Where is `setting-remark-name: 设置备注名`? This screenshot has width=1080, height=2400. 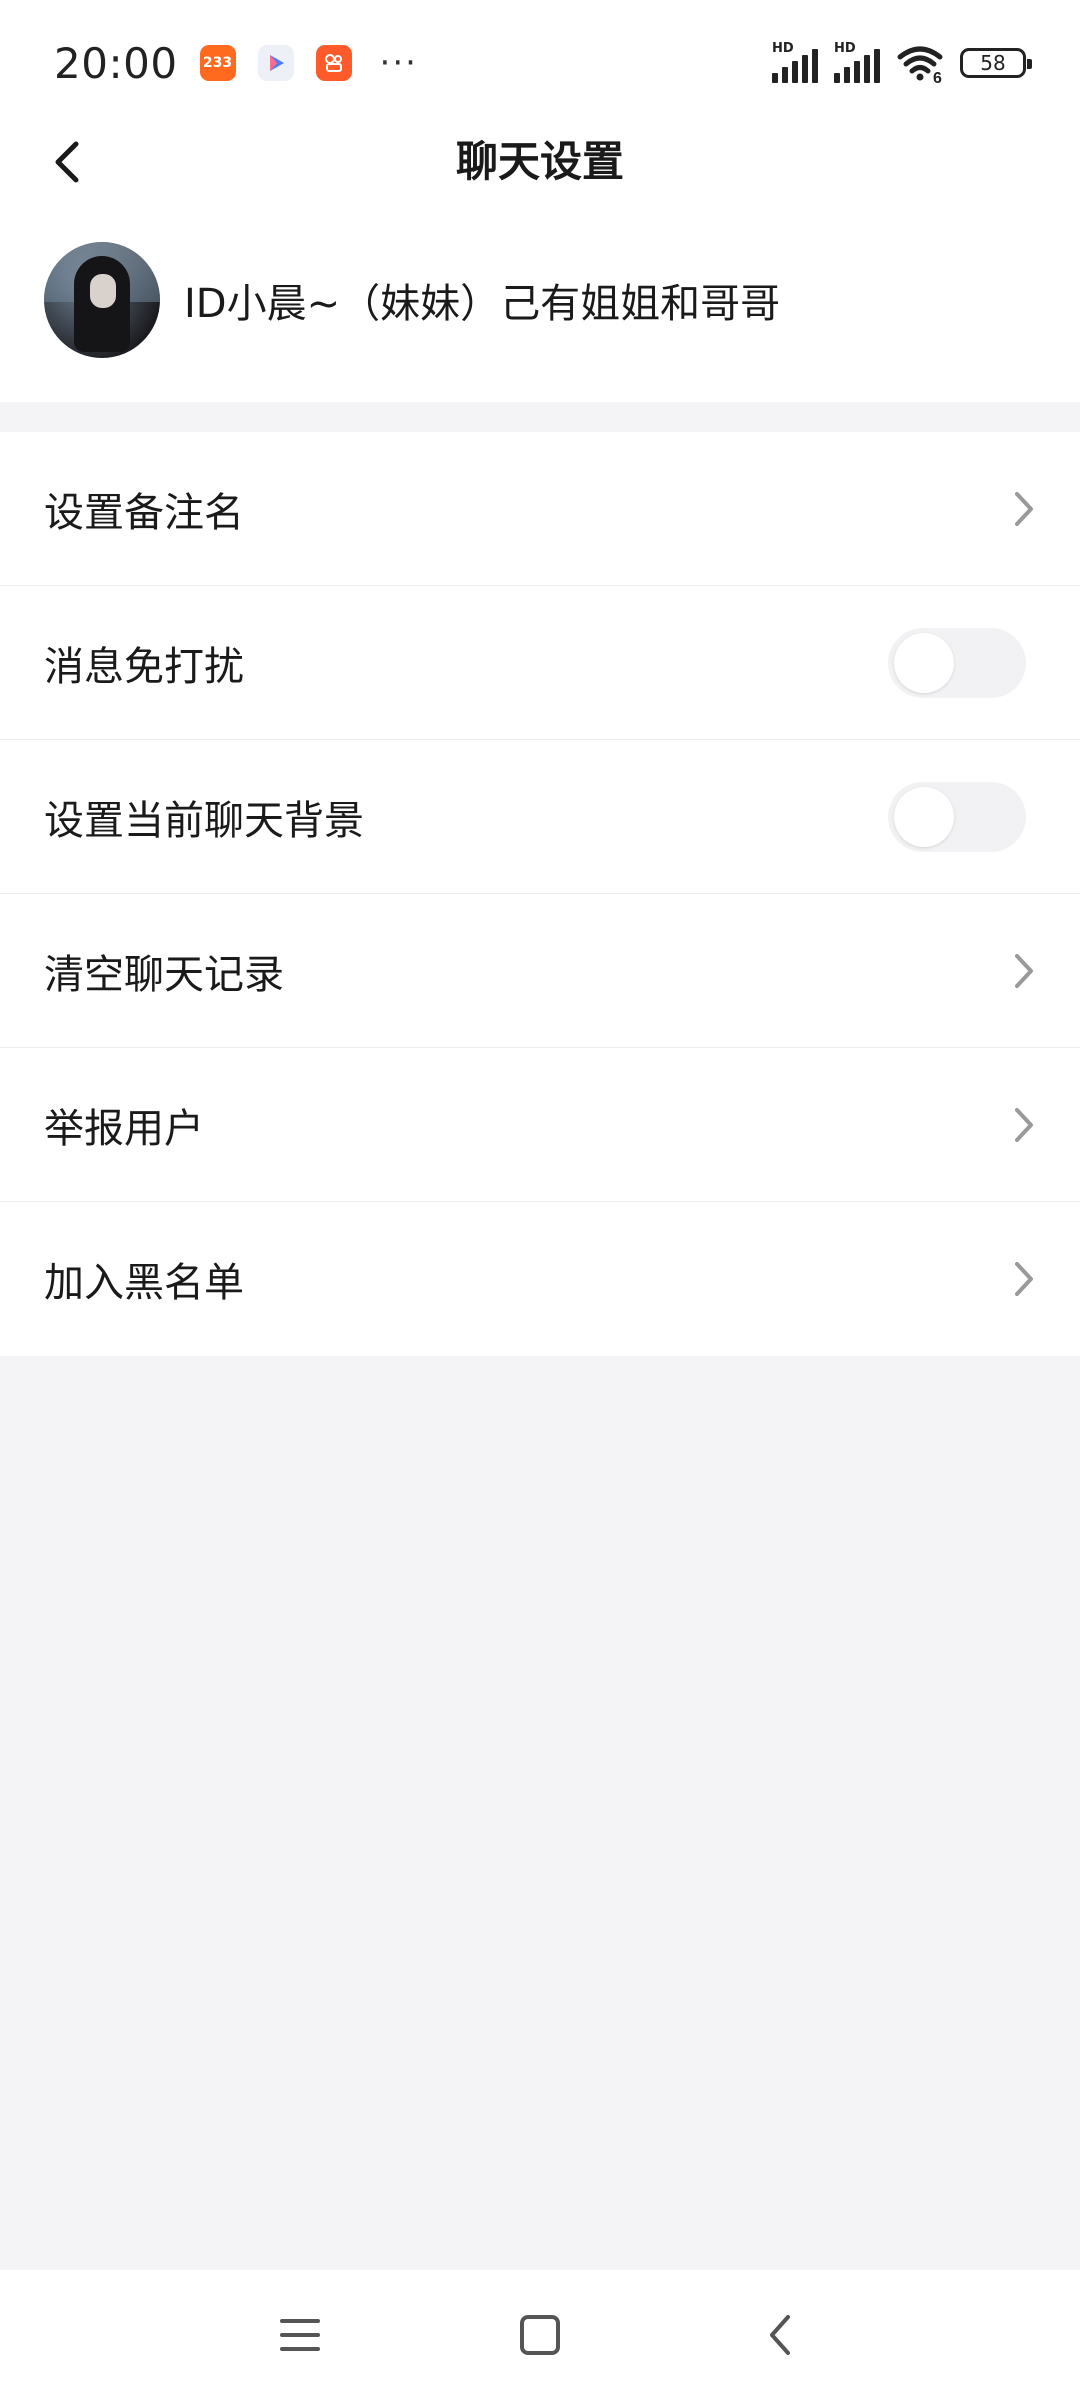
setting-remark-name: 设置备注名 is located at coordinates (540, 509).